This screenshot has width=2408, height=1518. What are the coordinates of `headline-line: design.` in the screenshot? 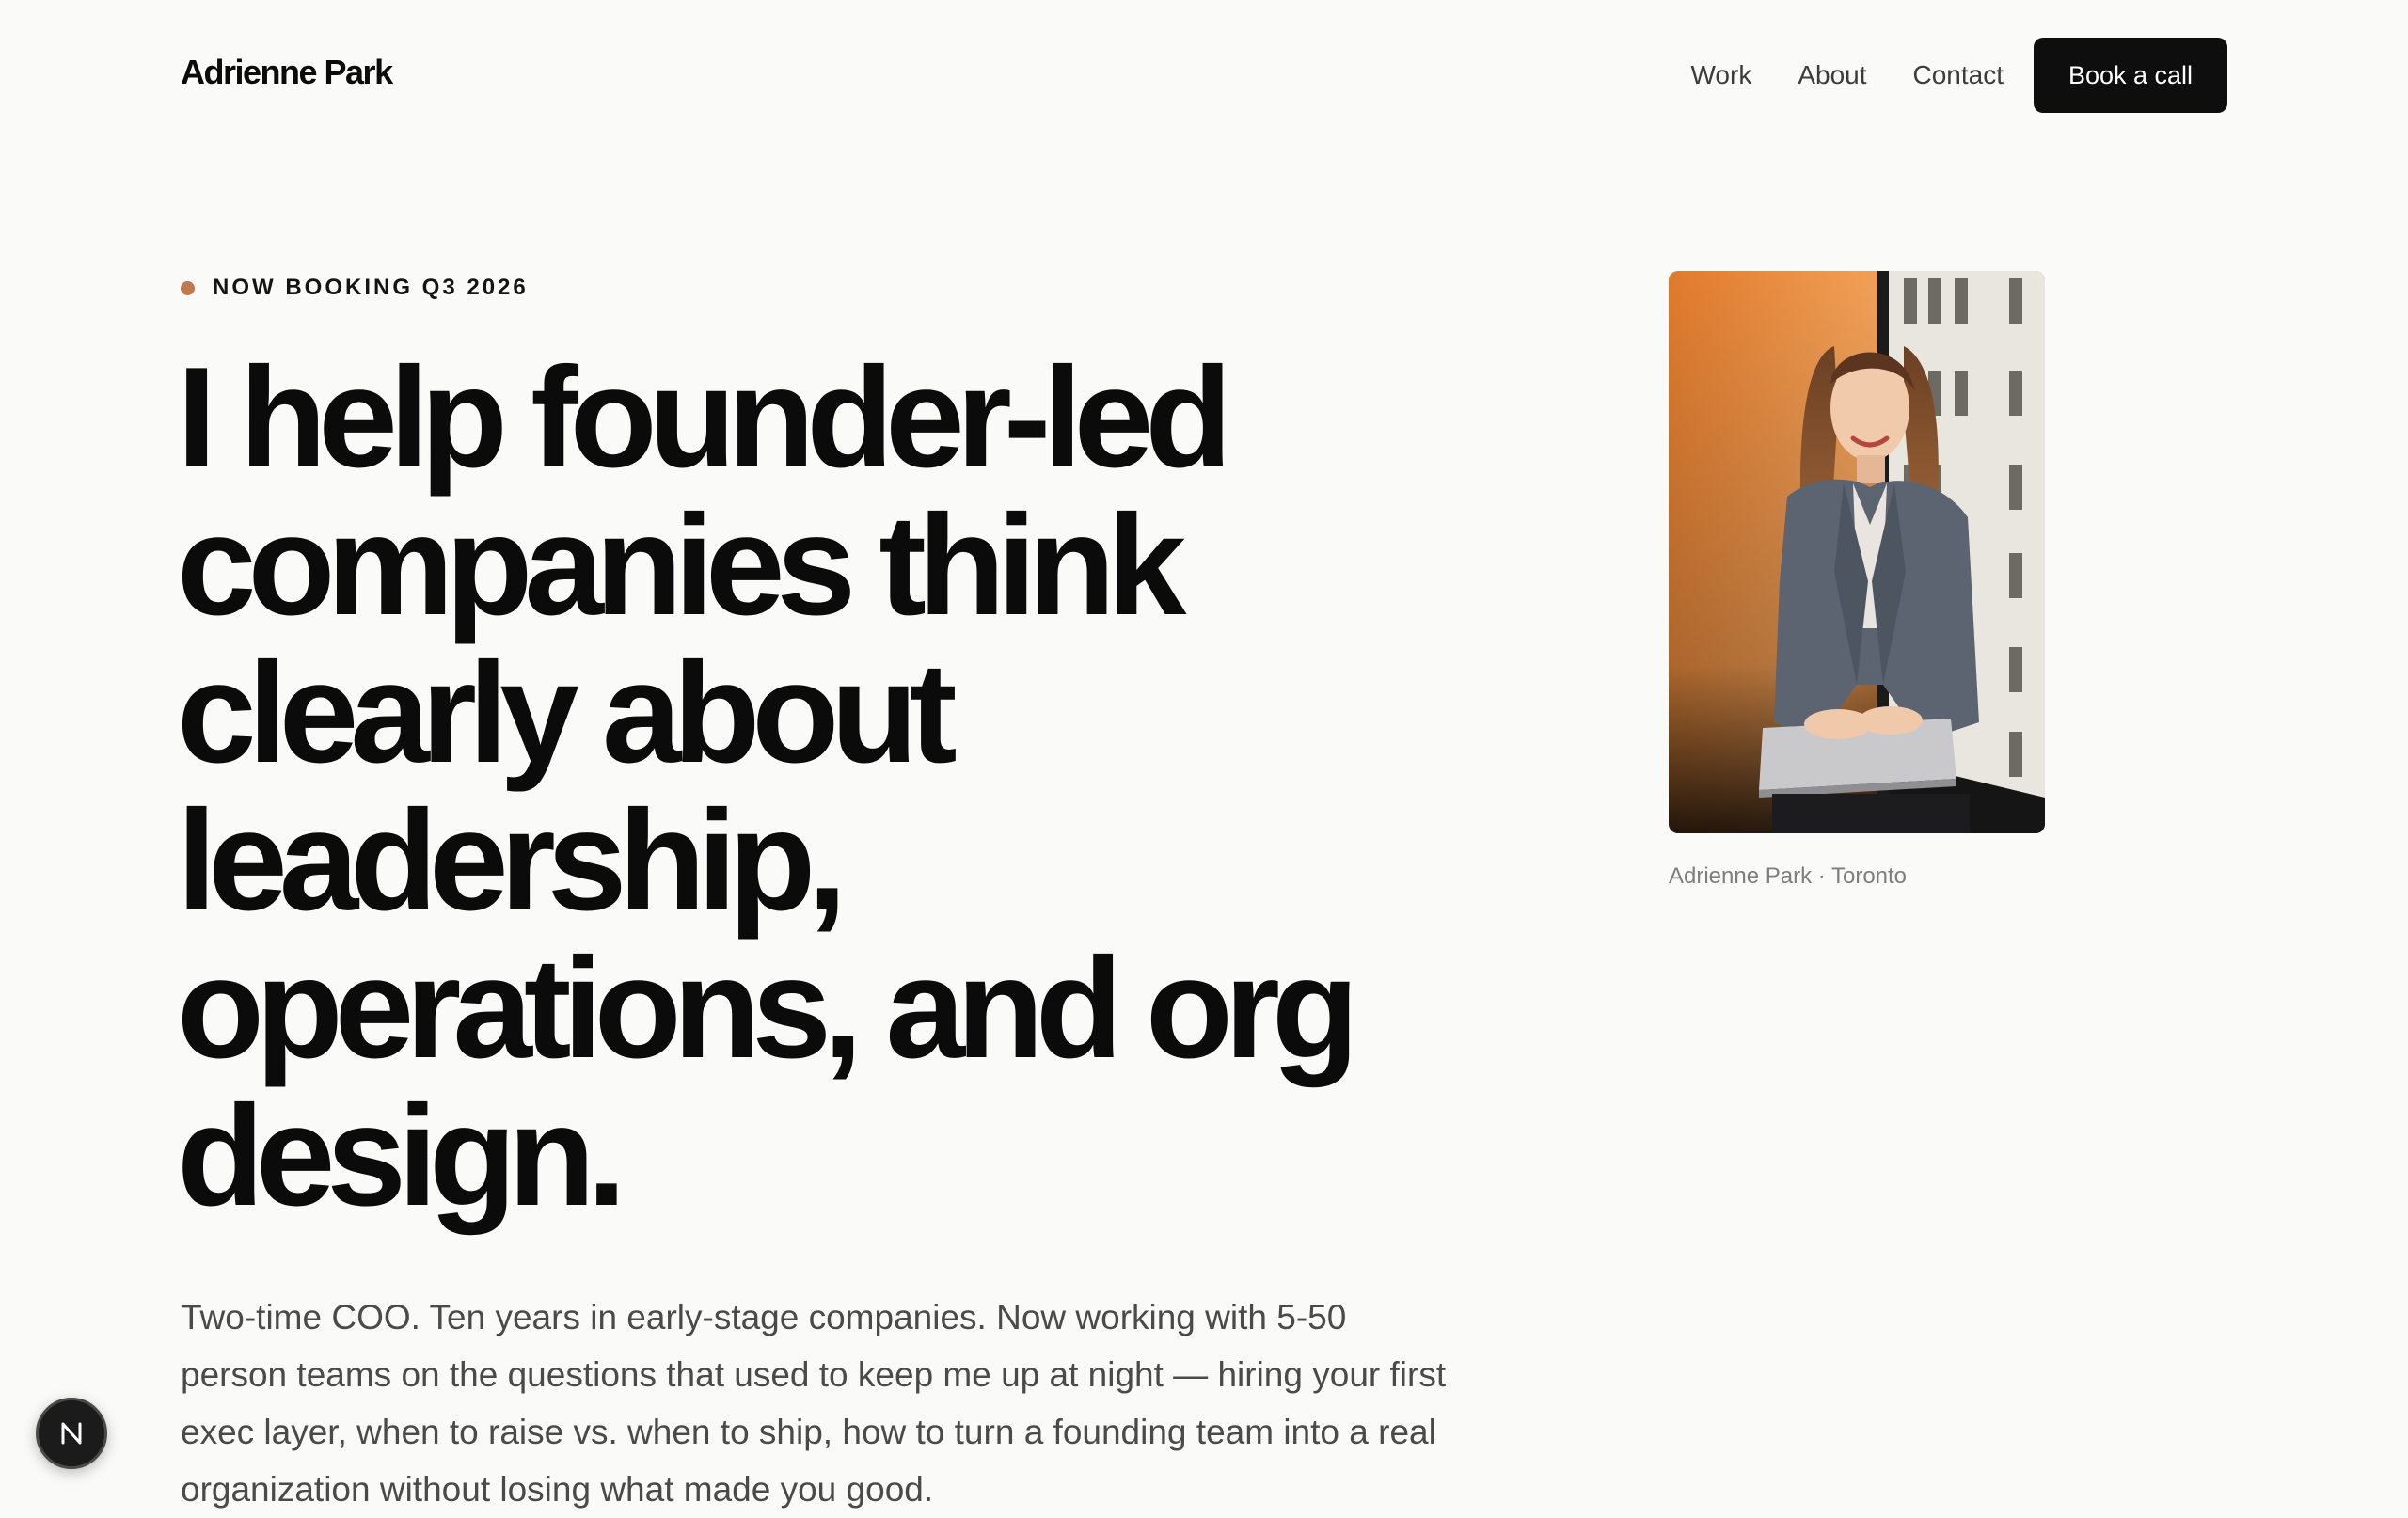 It's located at (402, 1156).